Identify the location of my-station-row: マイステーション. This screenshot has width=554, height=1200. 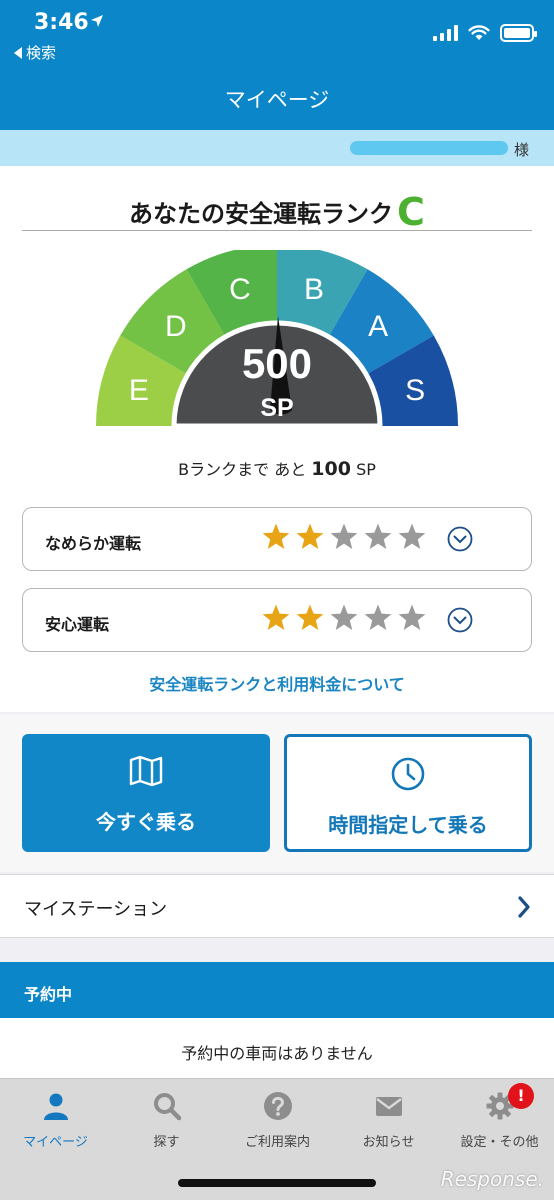
(277, 906).